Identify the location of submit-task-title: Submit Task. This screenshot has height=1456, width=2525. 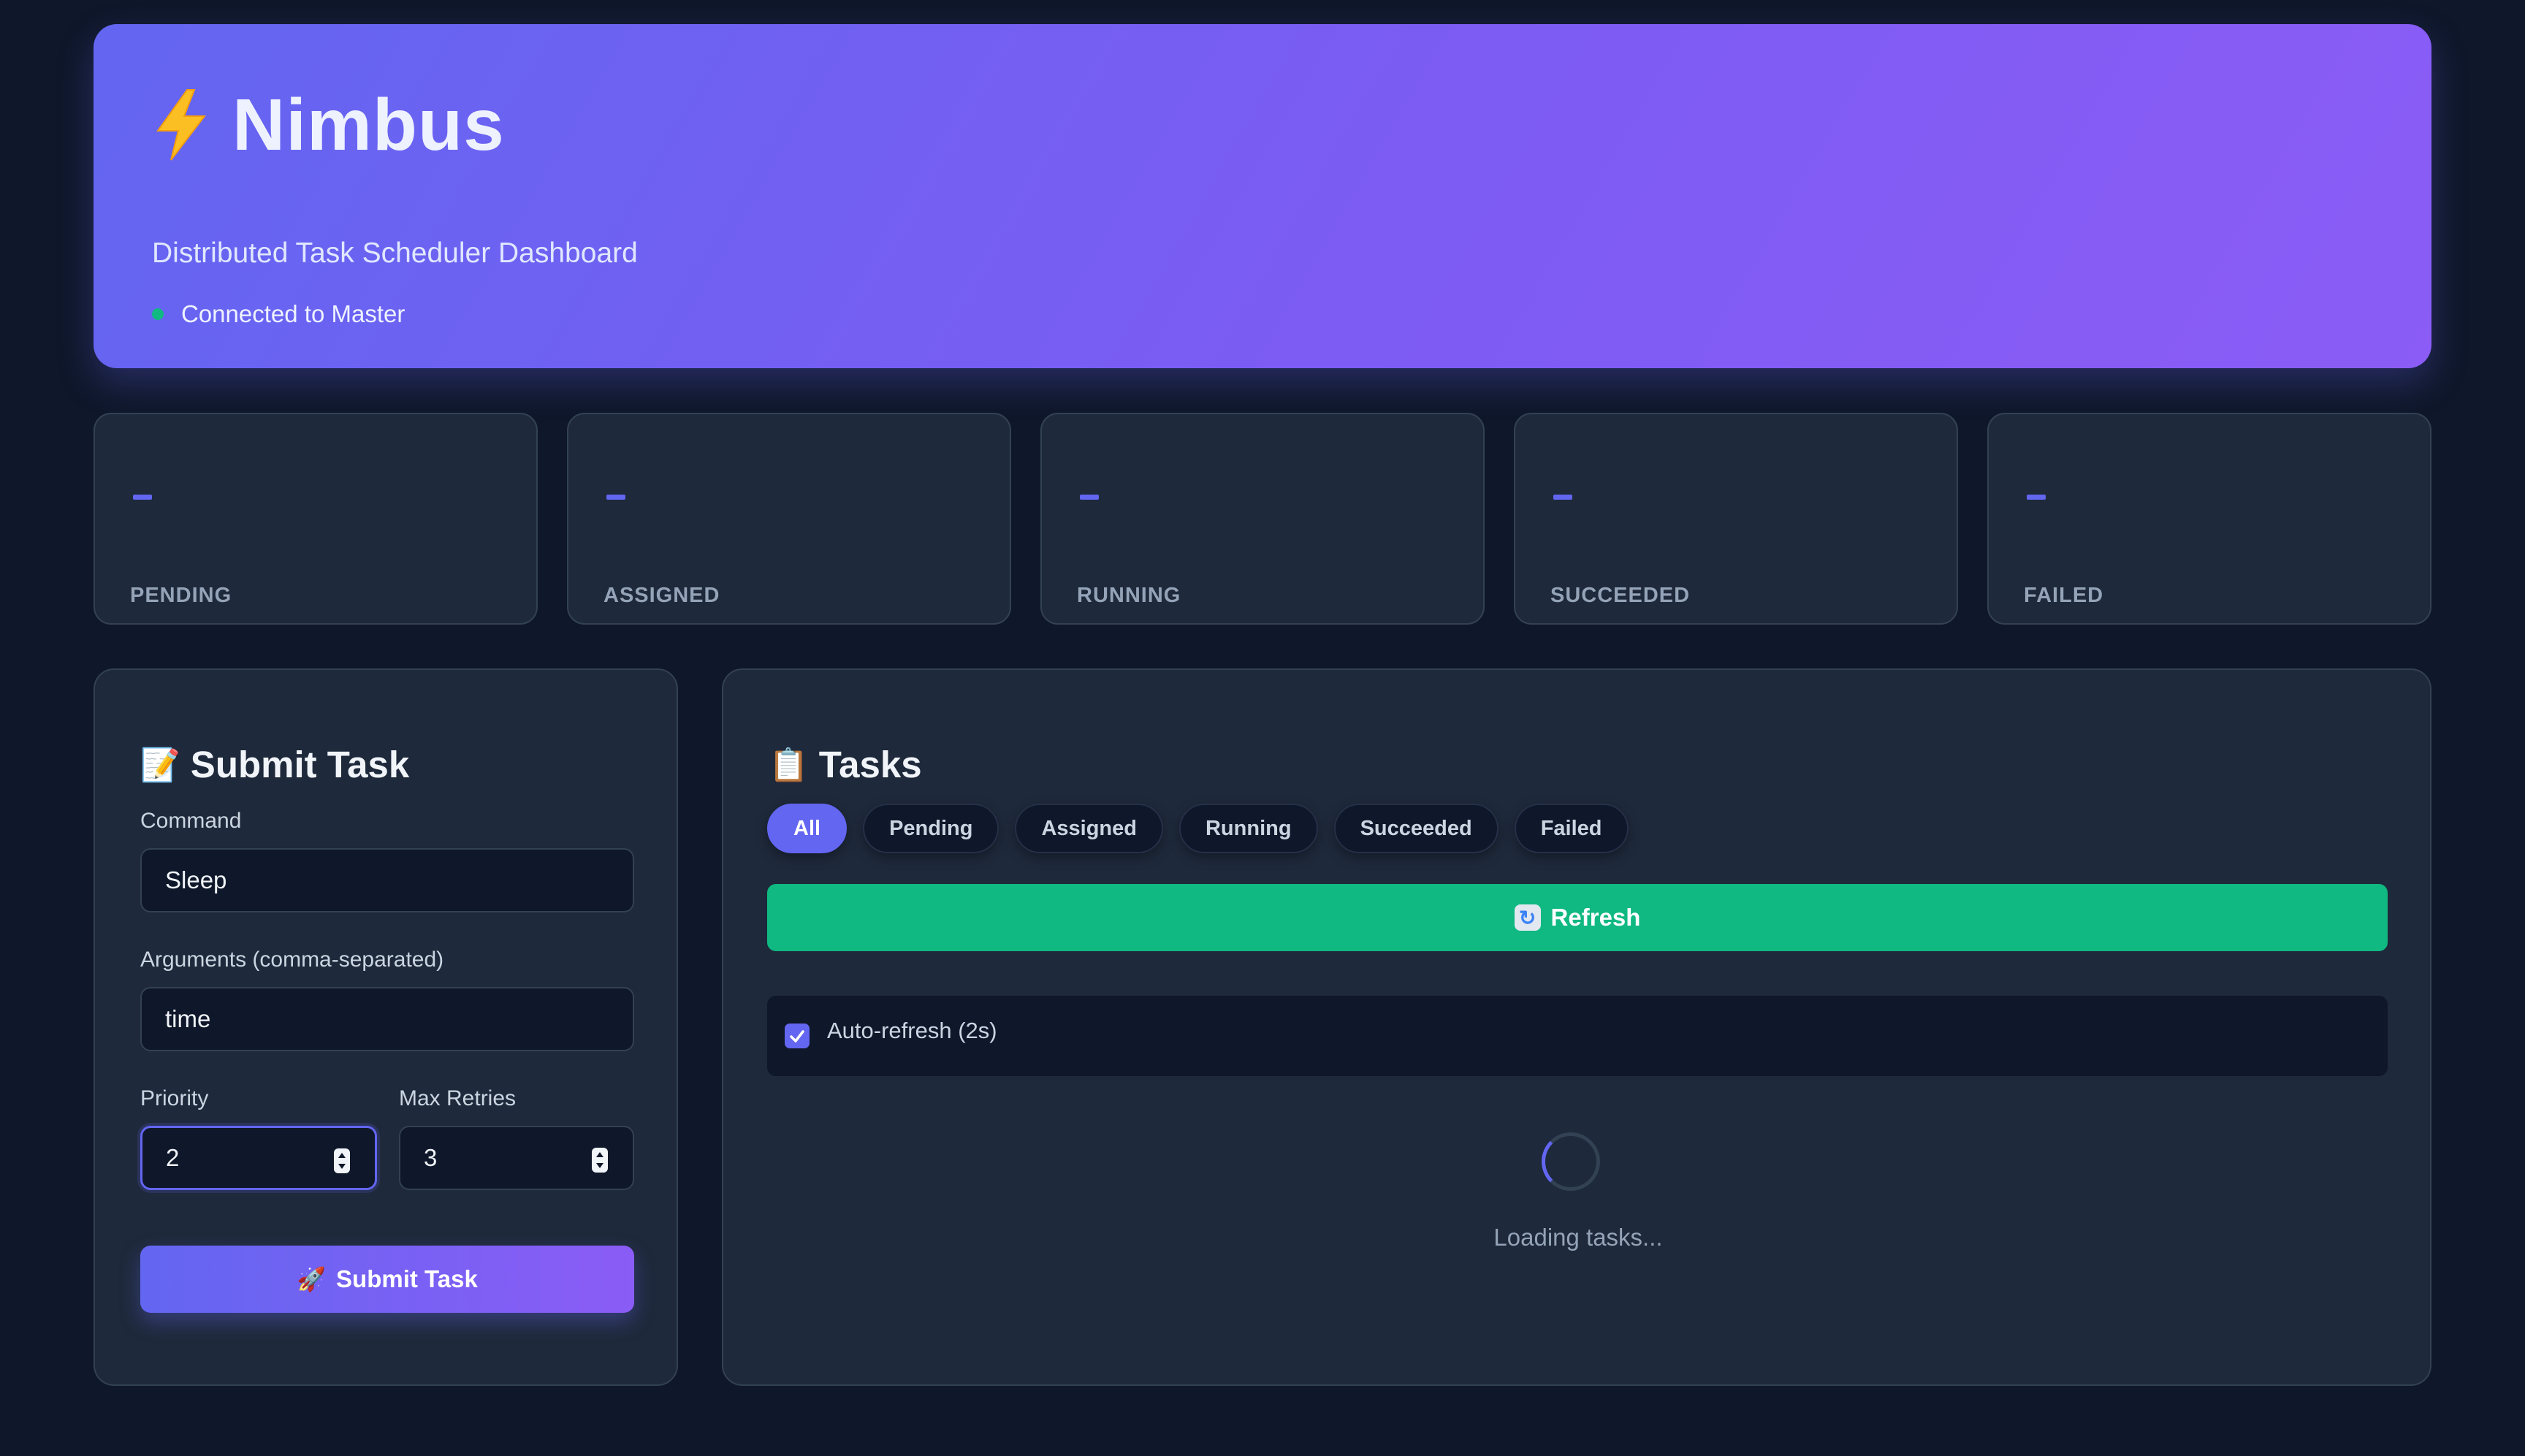
(300, 764).